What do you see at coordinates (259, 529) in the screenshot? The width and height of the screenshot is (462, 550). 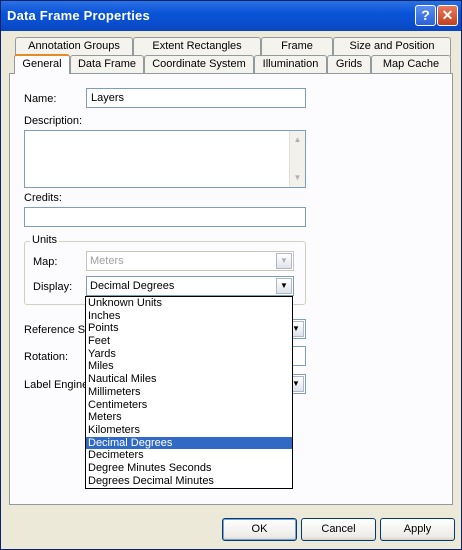 I see `ok-button: OK` at bounding box center [259, 529].